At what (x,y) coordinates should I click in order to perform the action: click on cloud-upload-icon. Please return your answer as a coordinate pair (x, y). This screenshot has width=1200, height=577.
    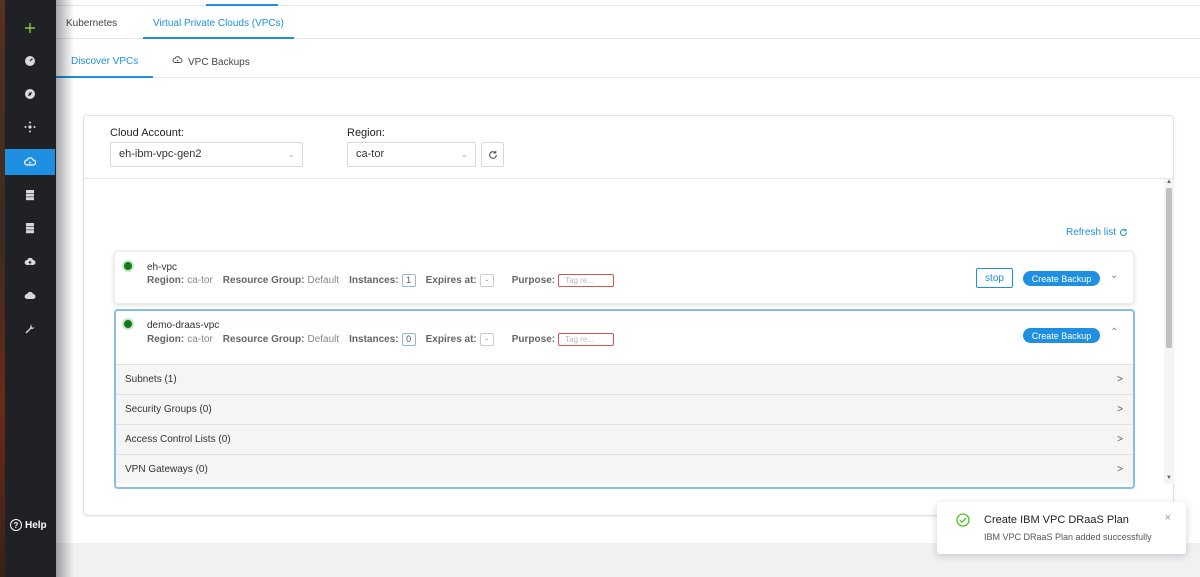
    Looking at the image, I should click on (30, 262).